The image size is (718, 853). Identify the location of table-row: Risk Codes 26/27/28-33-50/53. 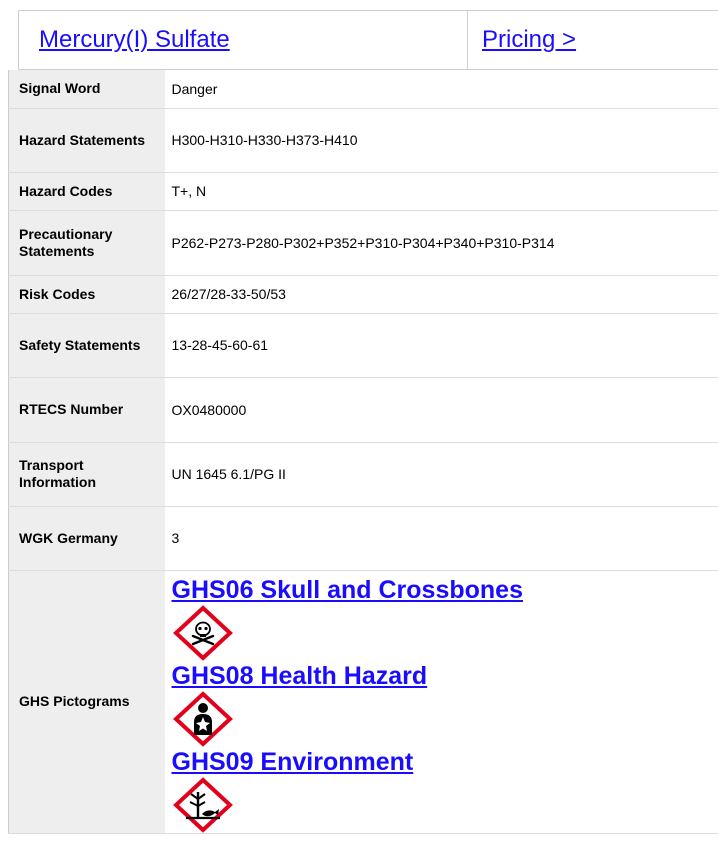
(363, 294).